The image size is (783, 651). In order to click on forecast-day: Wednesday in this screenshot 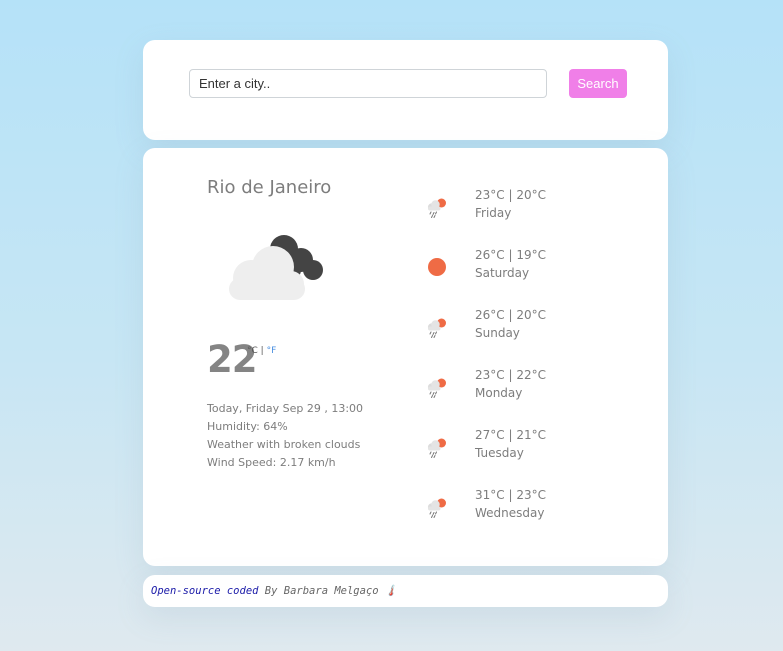, I will do `click(510, 513)`.